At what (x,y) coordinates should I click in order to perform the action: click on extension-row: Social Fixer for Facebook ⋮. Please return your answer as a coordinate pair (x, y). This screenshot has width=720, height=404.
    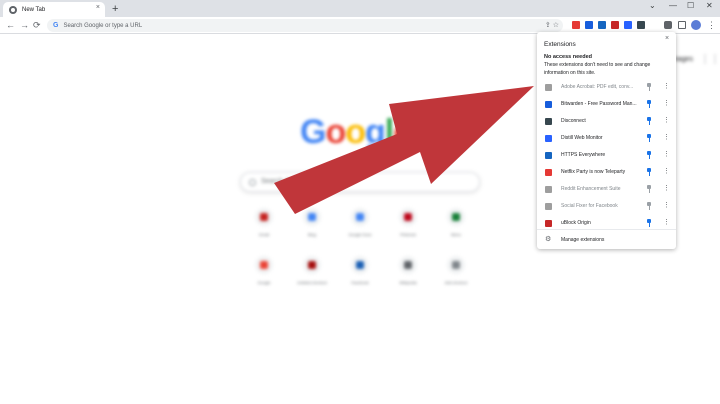
    Looking at the image, I should click on (606, 206).